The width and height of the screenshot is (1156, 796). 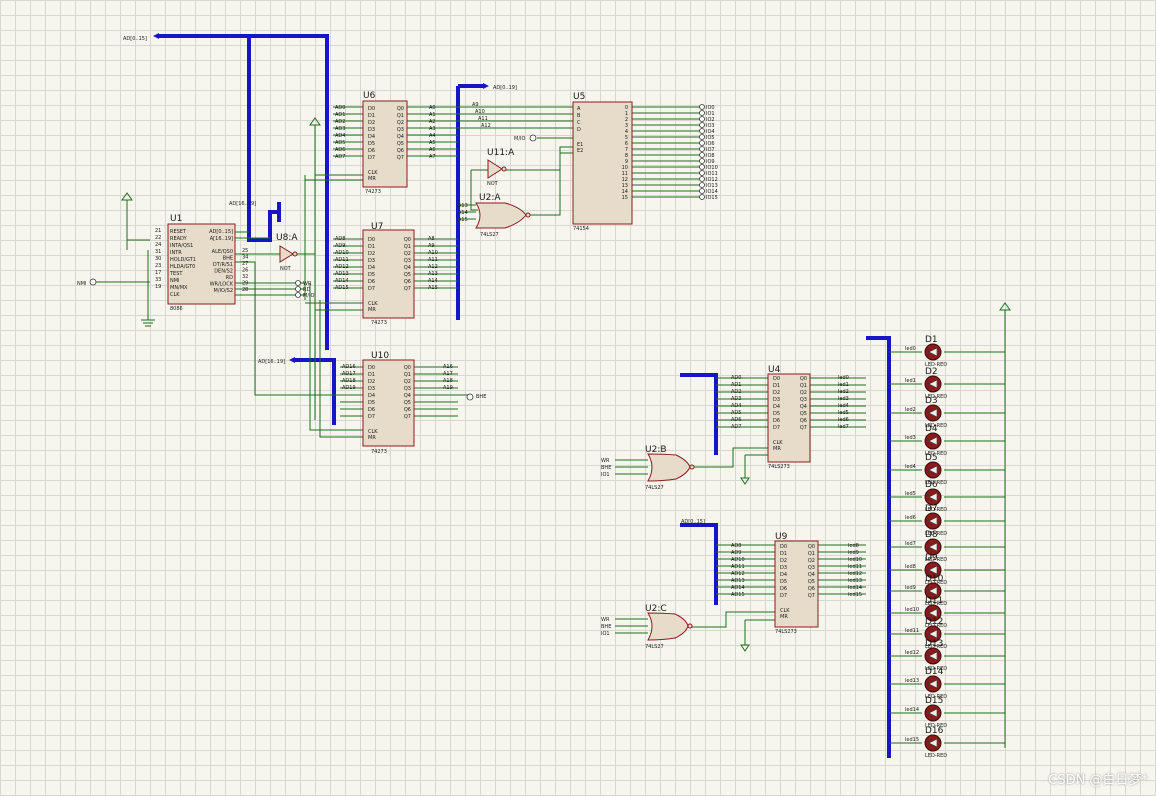 What do you see at coordinates (654, 488) in the screenshot?
I see `u2b-part: 74LS27` at bounding box center [654, 488].